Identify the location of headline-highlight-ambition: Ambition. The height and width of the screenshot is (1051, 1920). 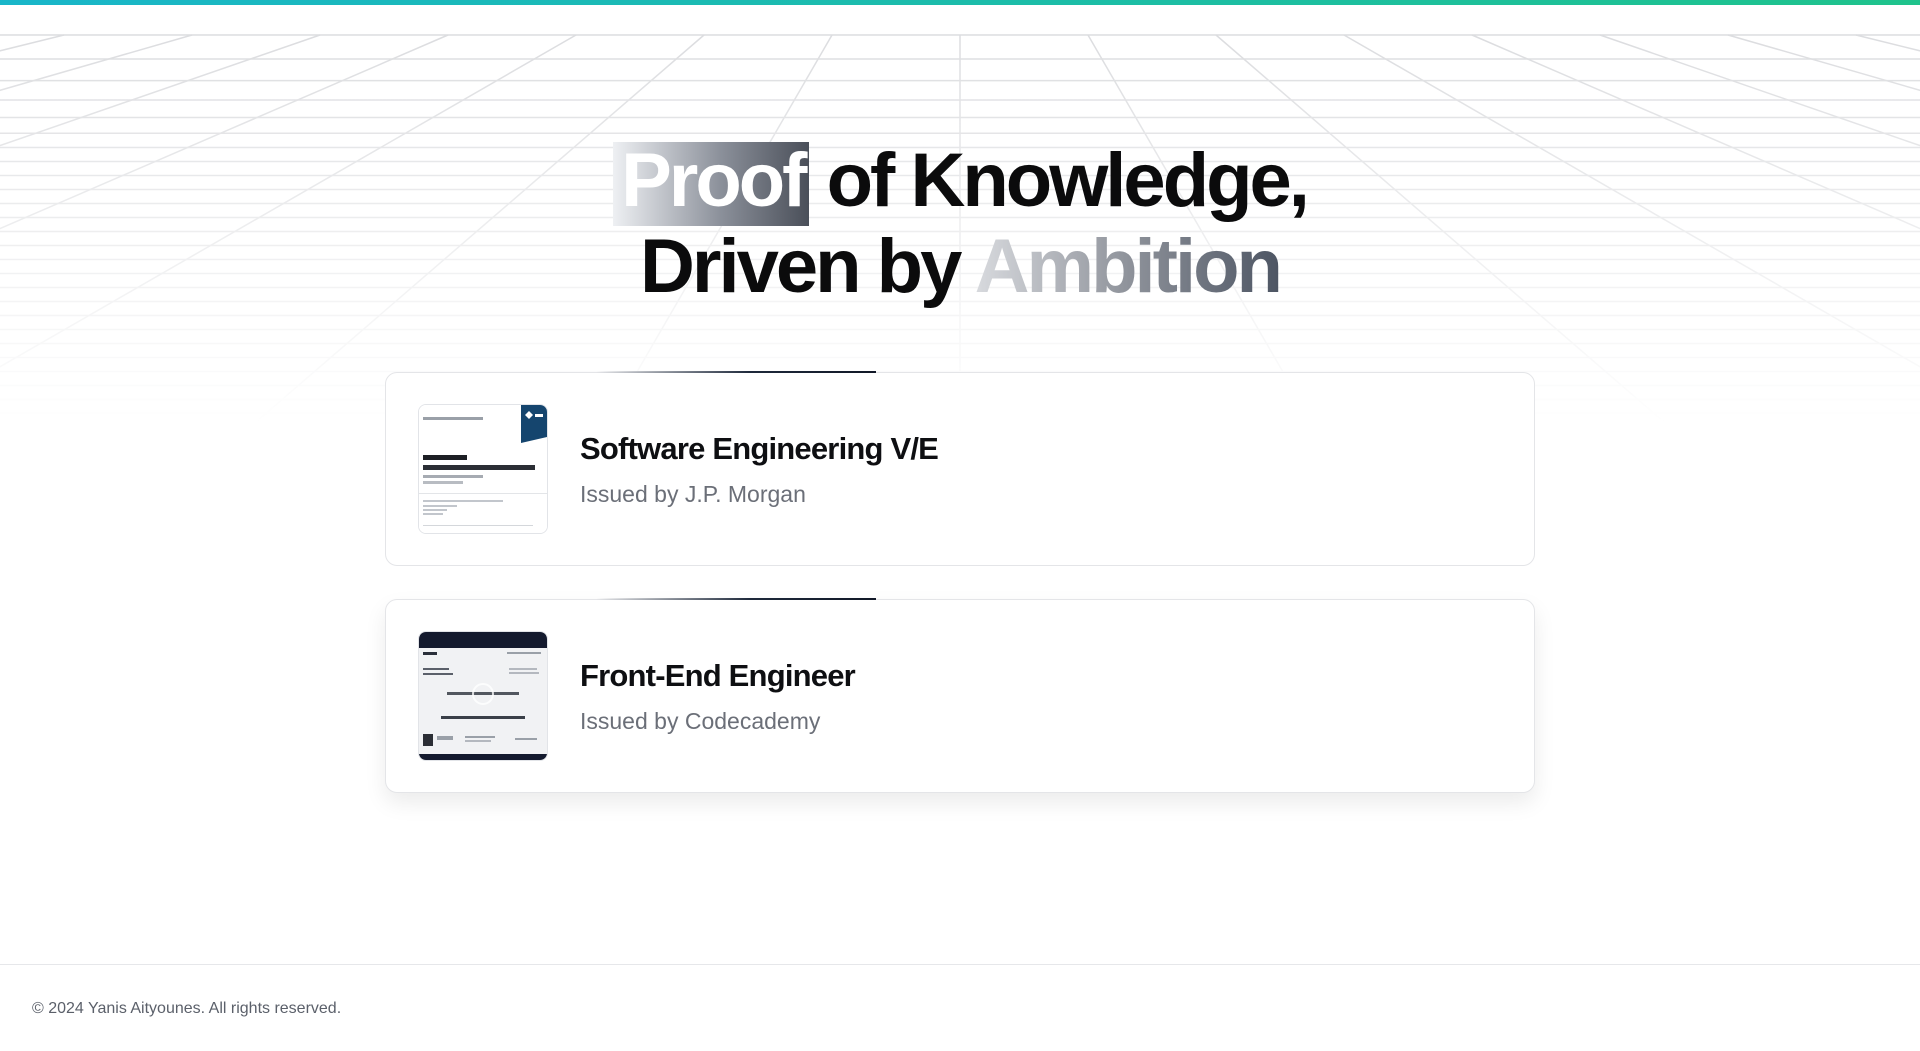
(1128, 266).